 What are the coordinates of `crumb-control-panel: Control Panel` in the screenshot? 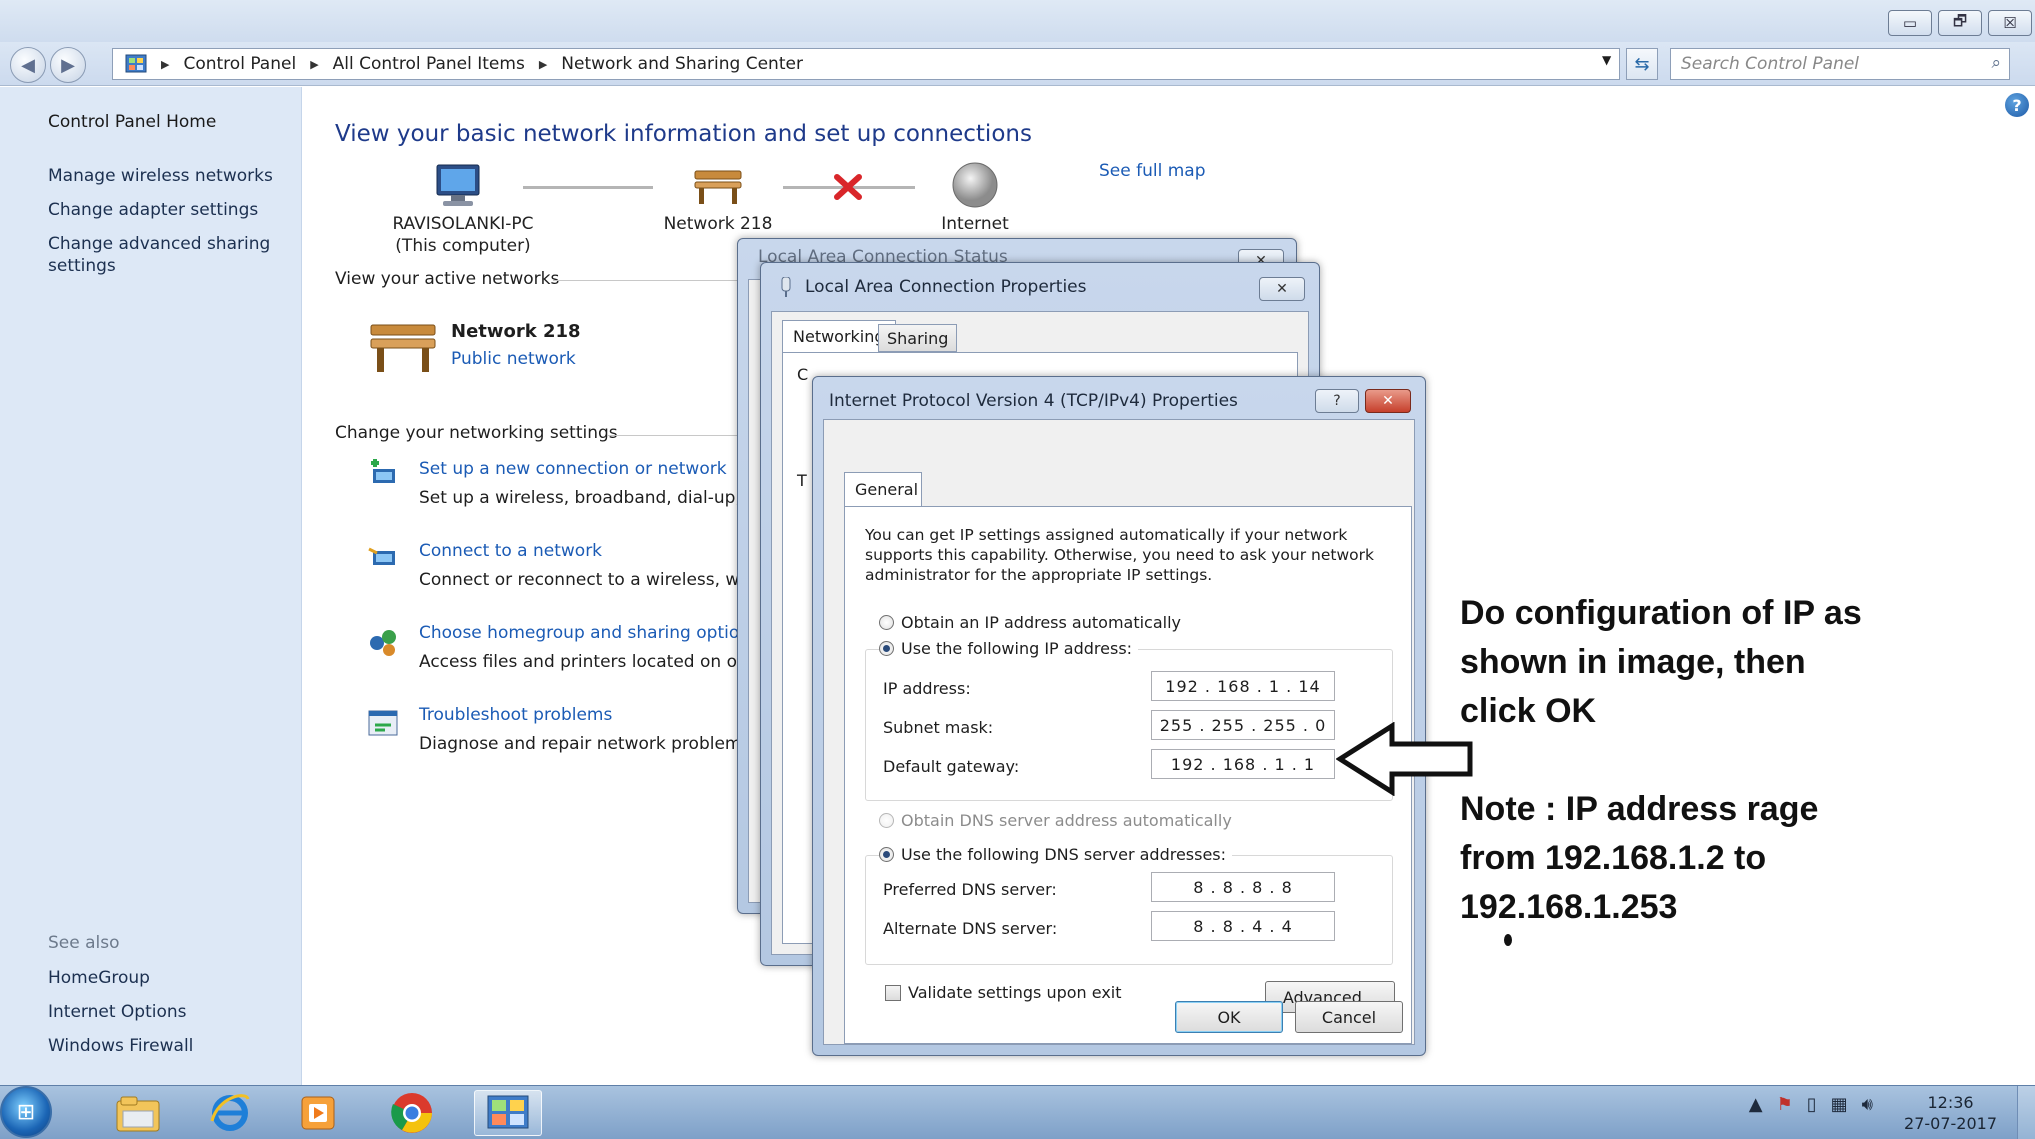 It's located at (239, 64).